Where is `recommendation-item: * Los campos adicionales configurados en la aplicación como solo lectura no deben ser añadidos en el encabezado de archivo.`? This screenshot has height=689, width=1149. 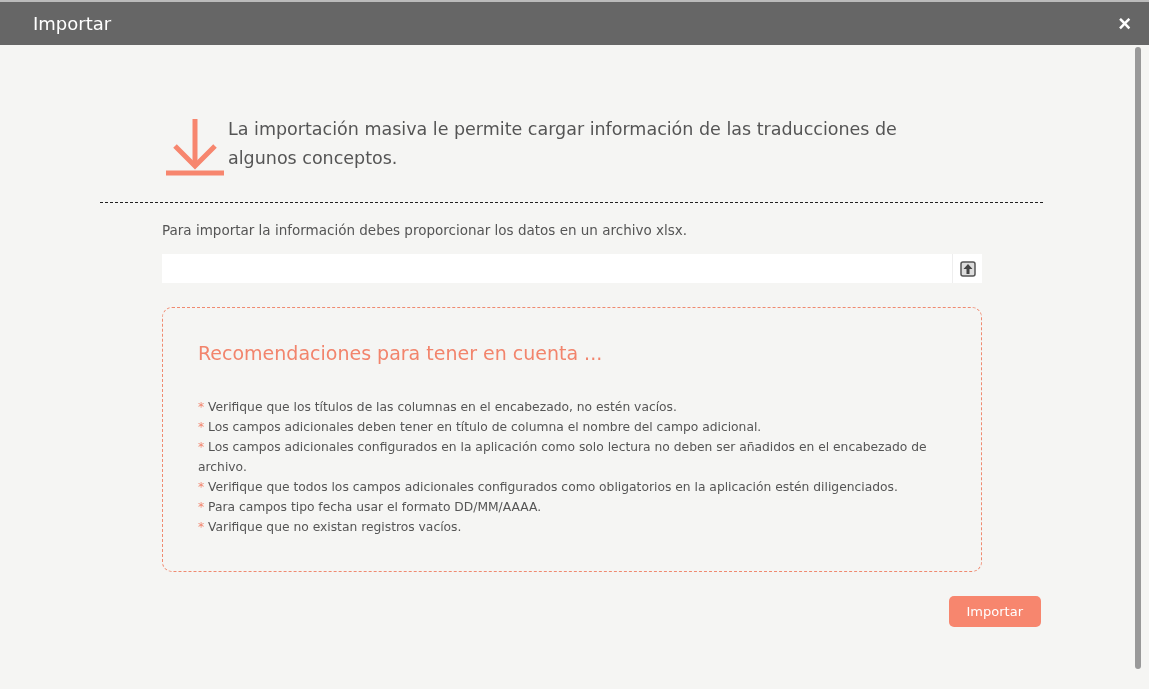 recommendation-item: * Los campos adicionales configurados en la aplicación como solo lectura no deben ser añadidos en el encabezado de archivo. is located at coordinates (563, 457).